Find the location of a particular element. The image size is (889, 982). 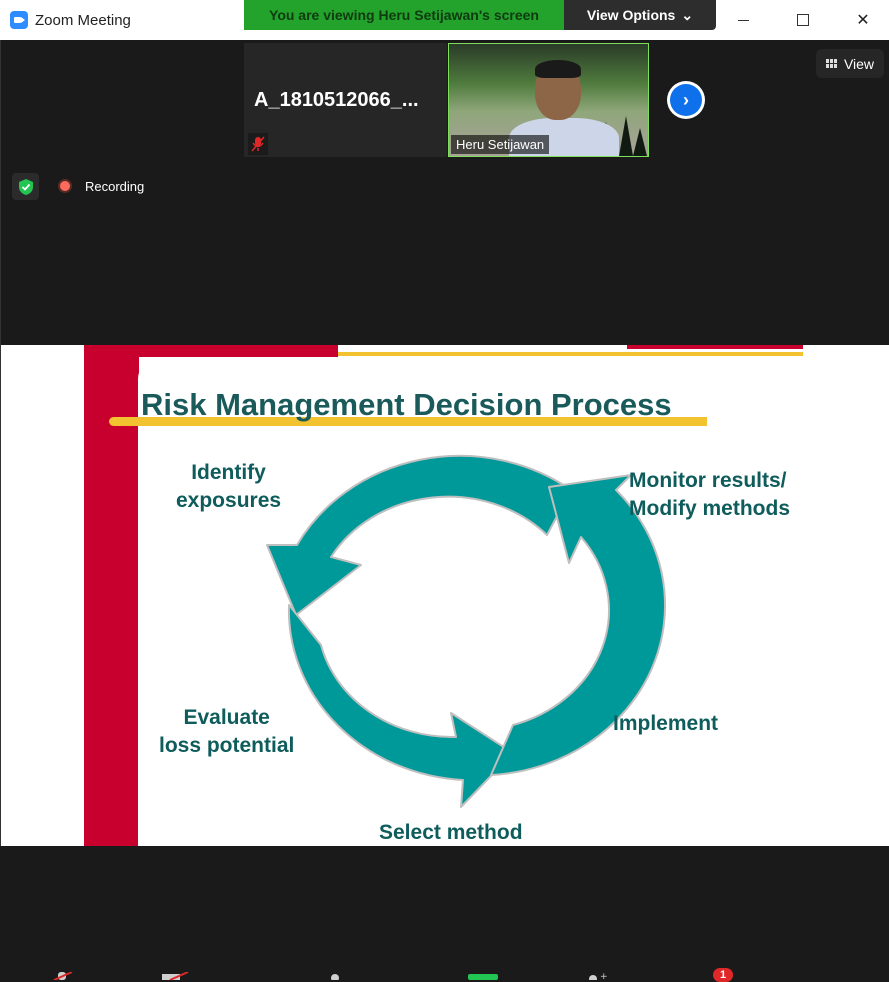

notification-badge: 1 is located at coordinates (723, 975).